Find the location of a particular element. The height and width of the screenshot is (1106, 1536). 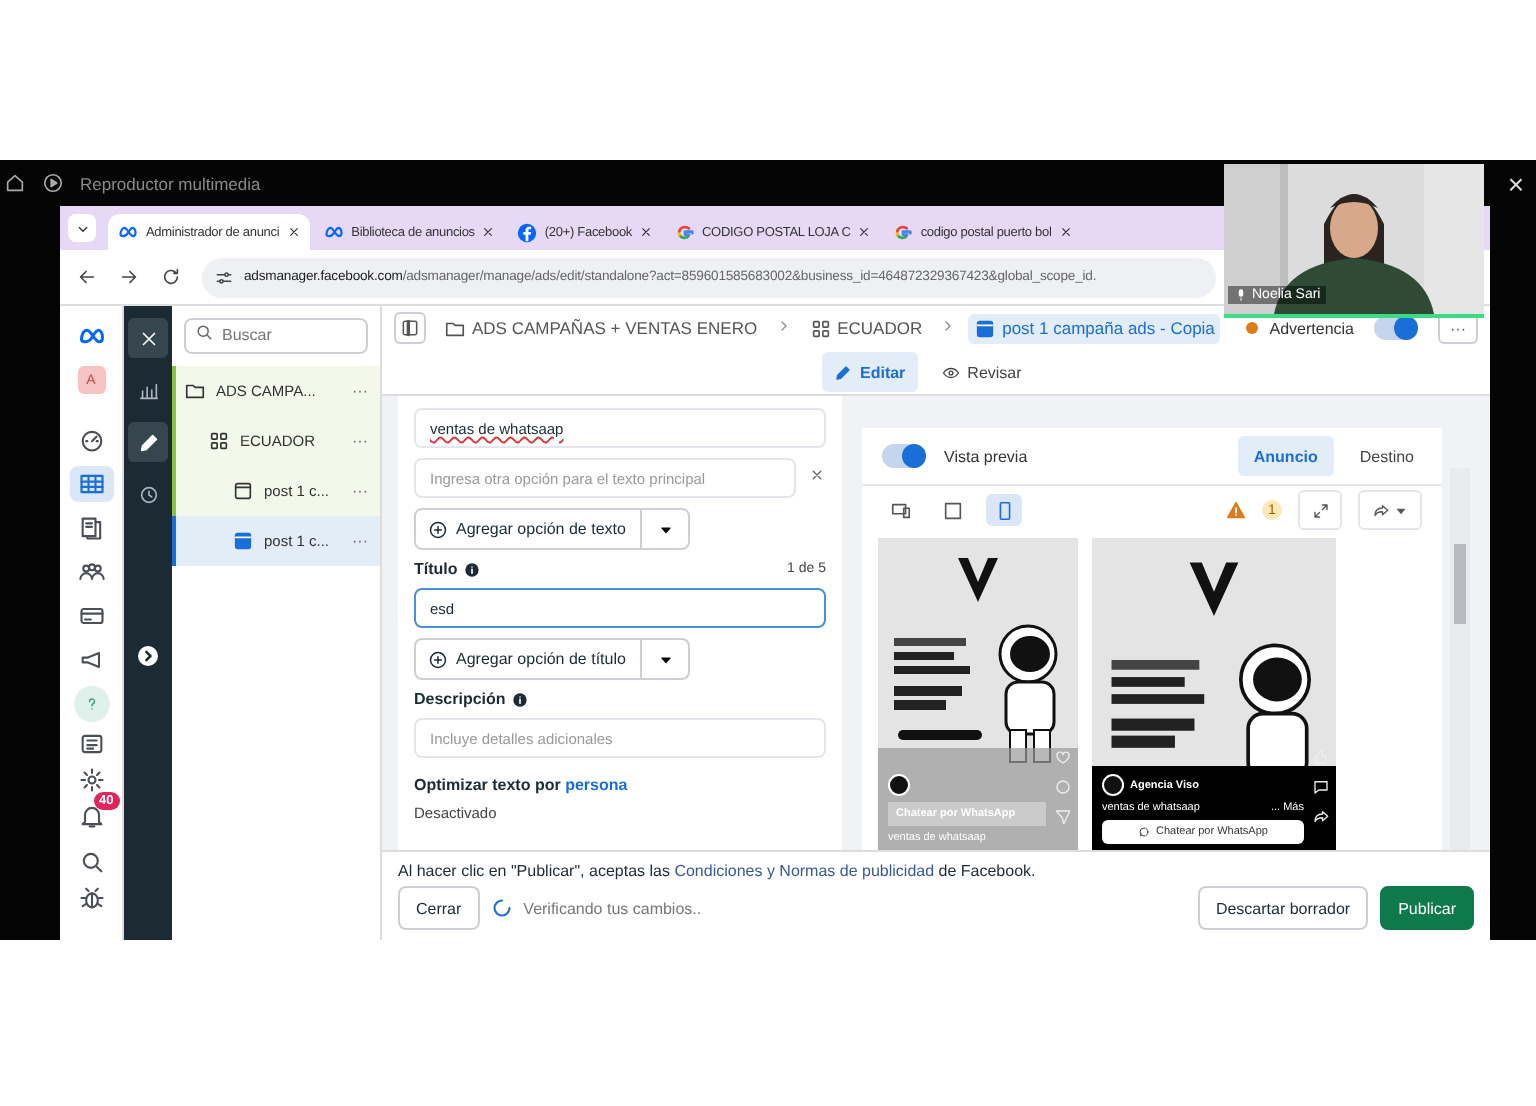

pencil-tool-button is located at coordinates (148, 442).